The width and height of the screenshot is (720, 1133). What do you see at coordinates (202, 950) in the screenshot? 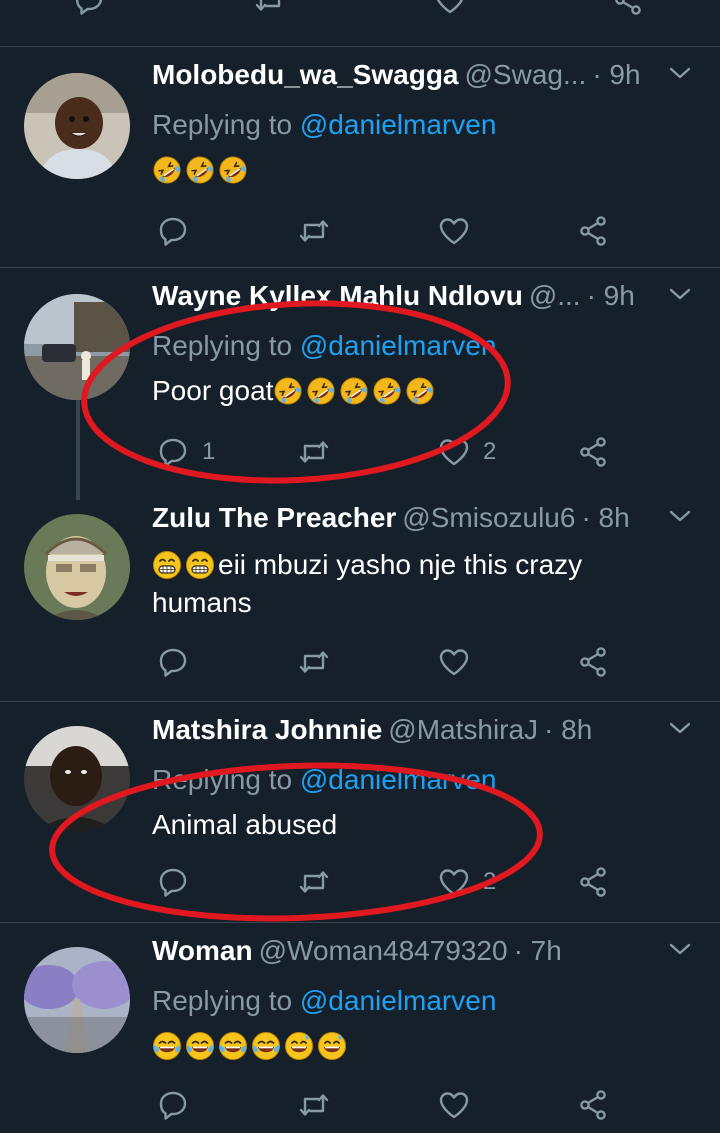
I see `display-name: Woman` at bounding box center [202, 950].